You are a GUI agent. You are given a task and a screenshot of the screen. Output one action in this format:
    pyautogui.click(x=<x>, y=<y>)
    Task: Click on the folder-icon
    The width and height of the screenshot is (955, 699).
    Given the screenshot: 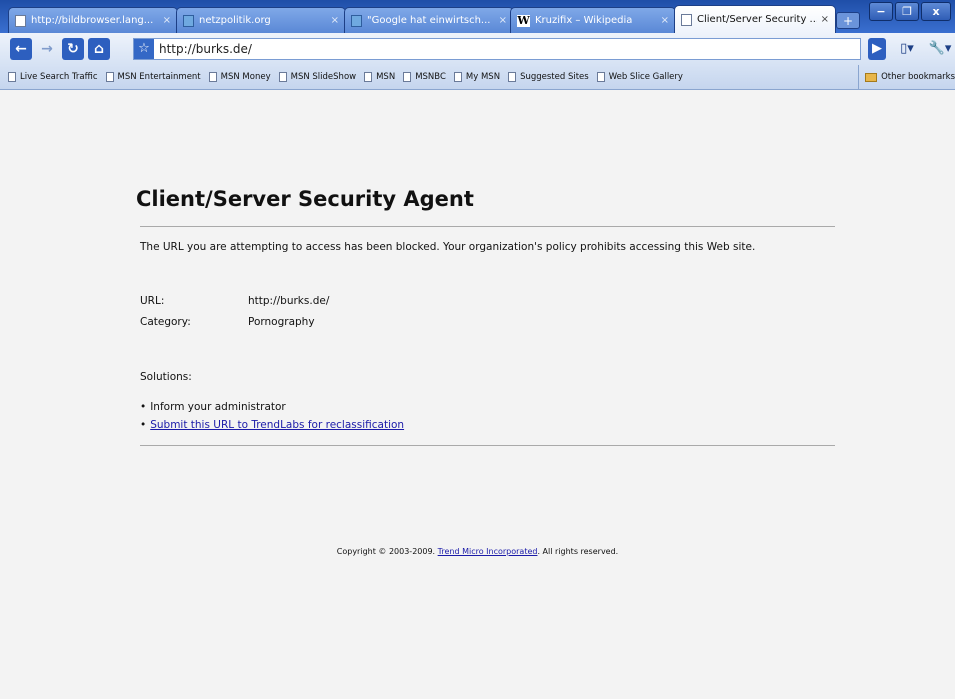 What is the action you would take?
    pyautogui.click(x=871, y=77)
    